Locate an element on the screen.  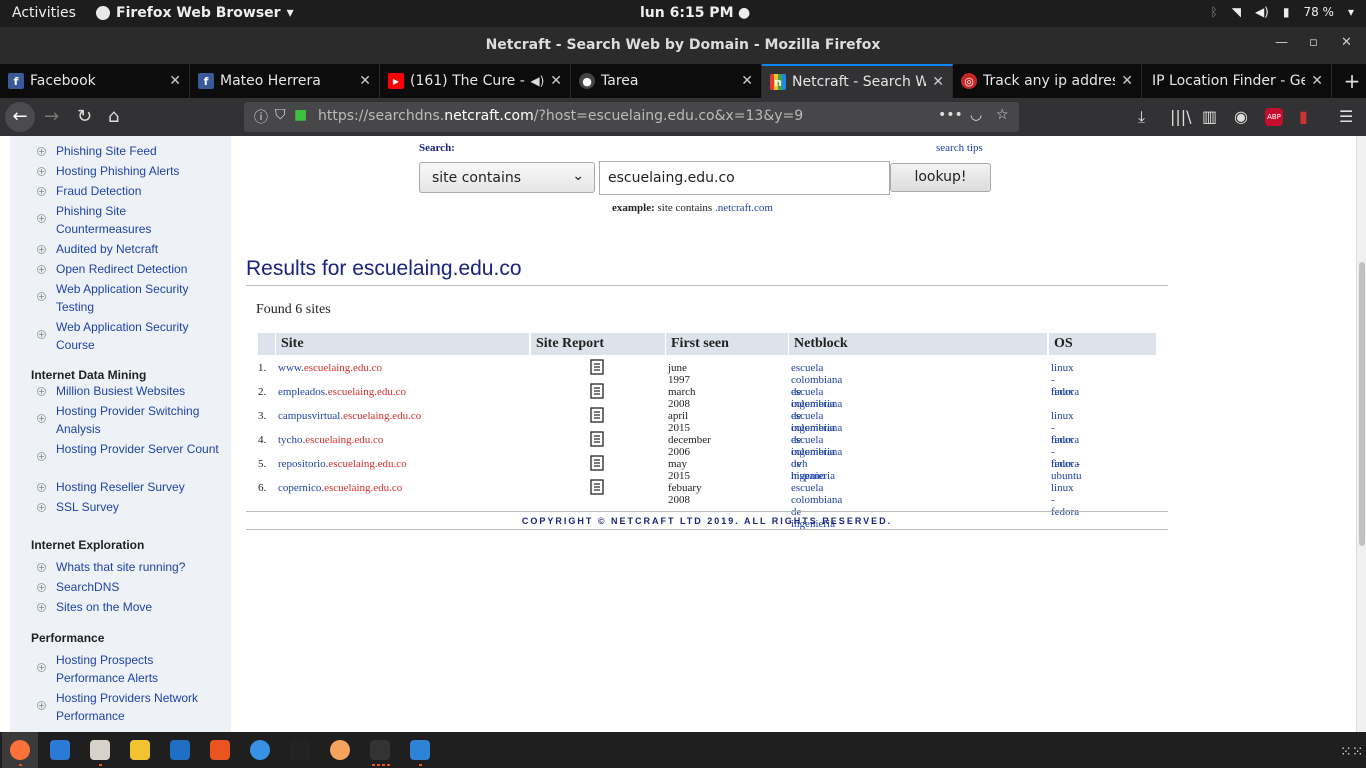
tracking-shield-icon: ⛉ is located at coordinates (280, 115).